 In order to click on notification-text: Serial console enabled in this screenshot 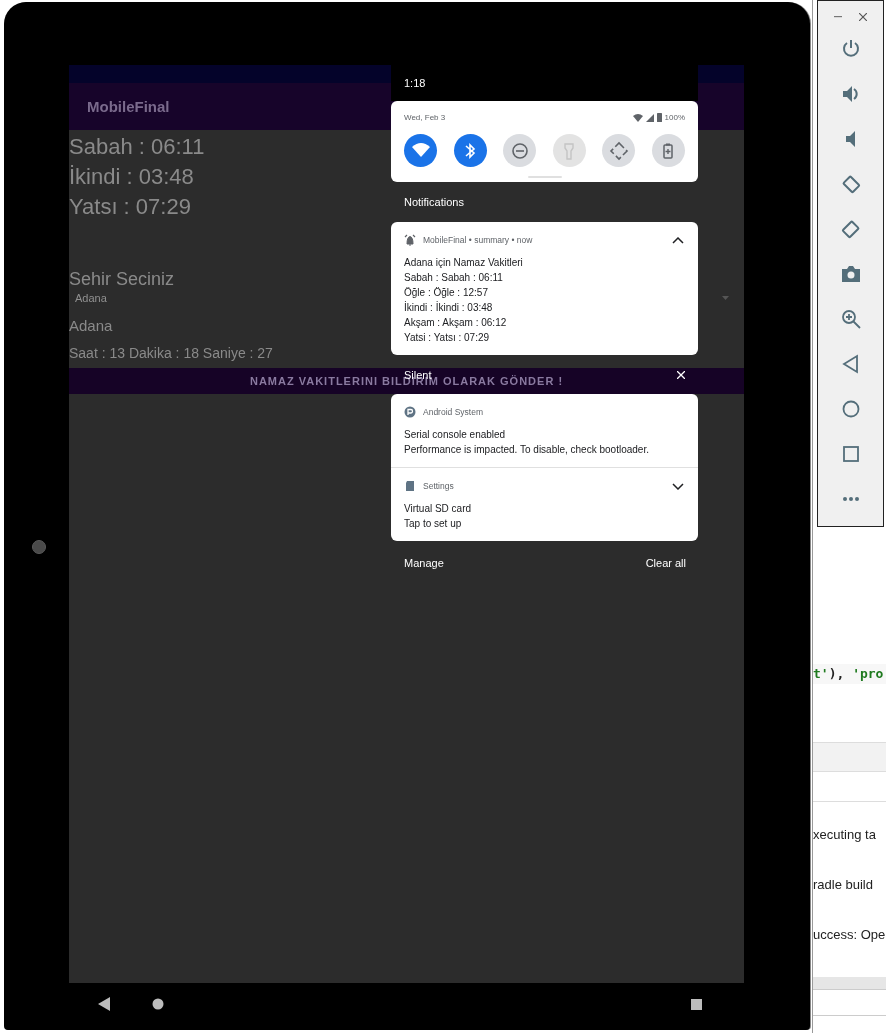, I will do `click(455, 435)`.